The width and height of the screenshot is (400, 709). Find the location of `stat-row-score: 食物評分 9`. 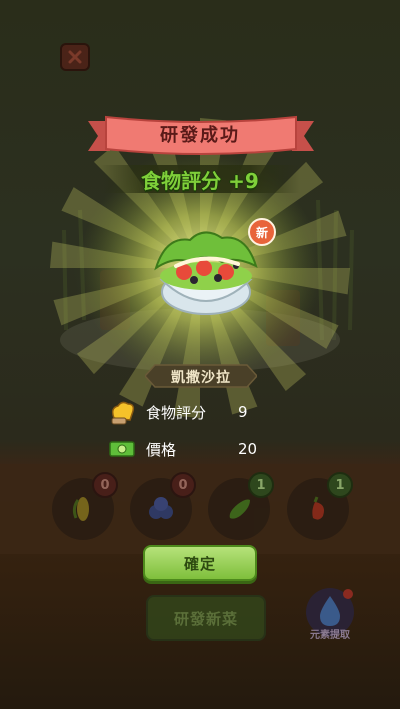

stat-row-score: 食物評分 9 is located at coordinates (208, 412).